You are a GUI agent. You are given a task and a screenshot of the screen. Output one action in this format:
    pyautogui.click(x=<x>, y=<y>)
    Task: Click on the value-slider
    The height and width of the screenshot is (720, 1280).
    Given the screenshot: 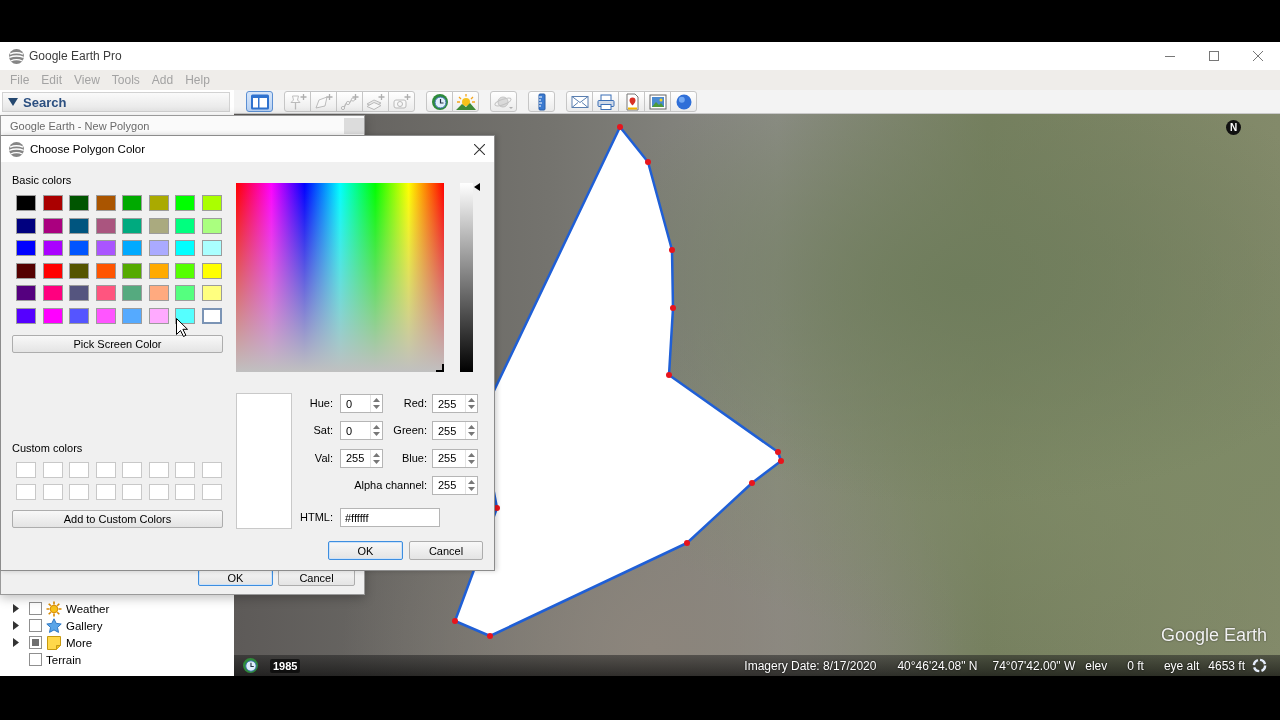 What is the action you would take?
    pyautogui.click(x=470, y=277)
    